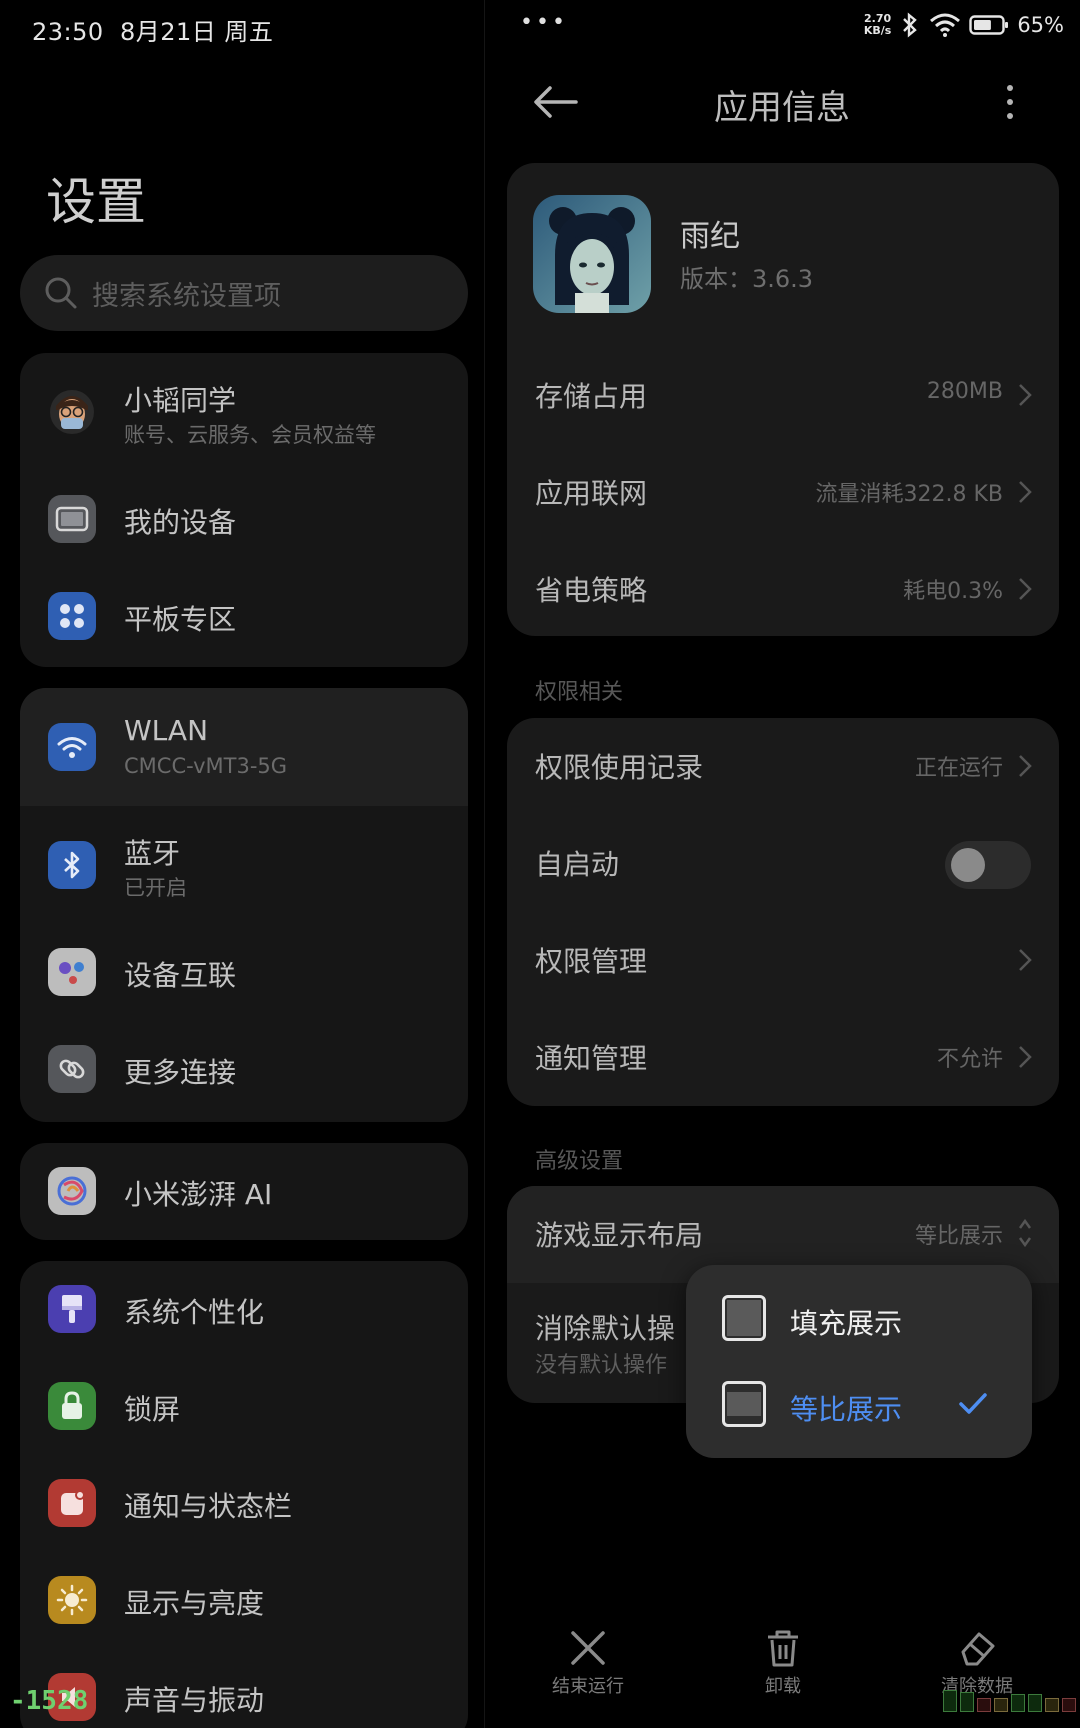 The image size is (1080, 1728). I want to click on settings-item-label: 小米澎湃 AI, so click(198, 1194).